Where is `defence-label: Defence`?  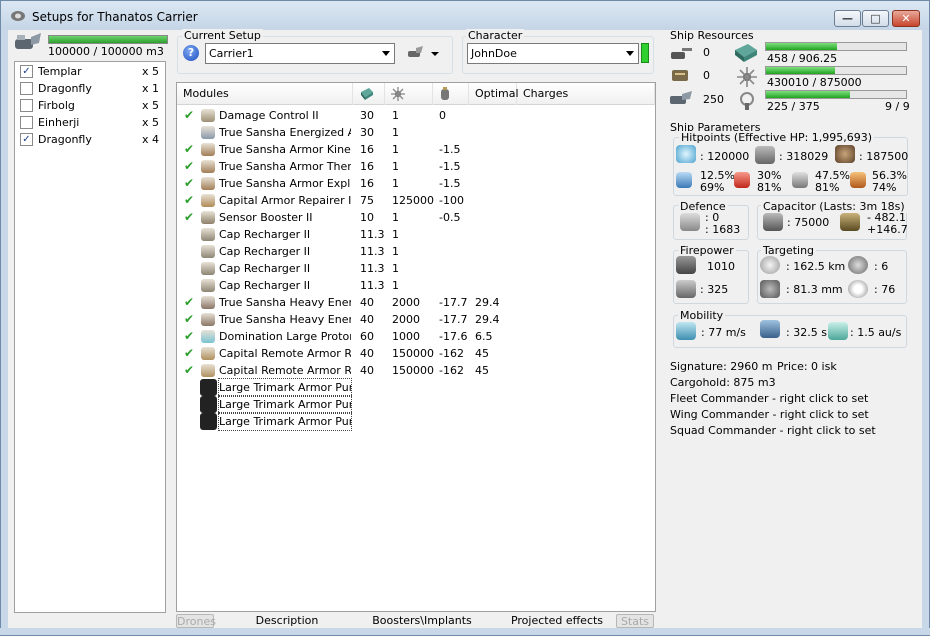
defence-label: Defence is located at coordinates (703, 206).